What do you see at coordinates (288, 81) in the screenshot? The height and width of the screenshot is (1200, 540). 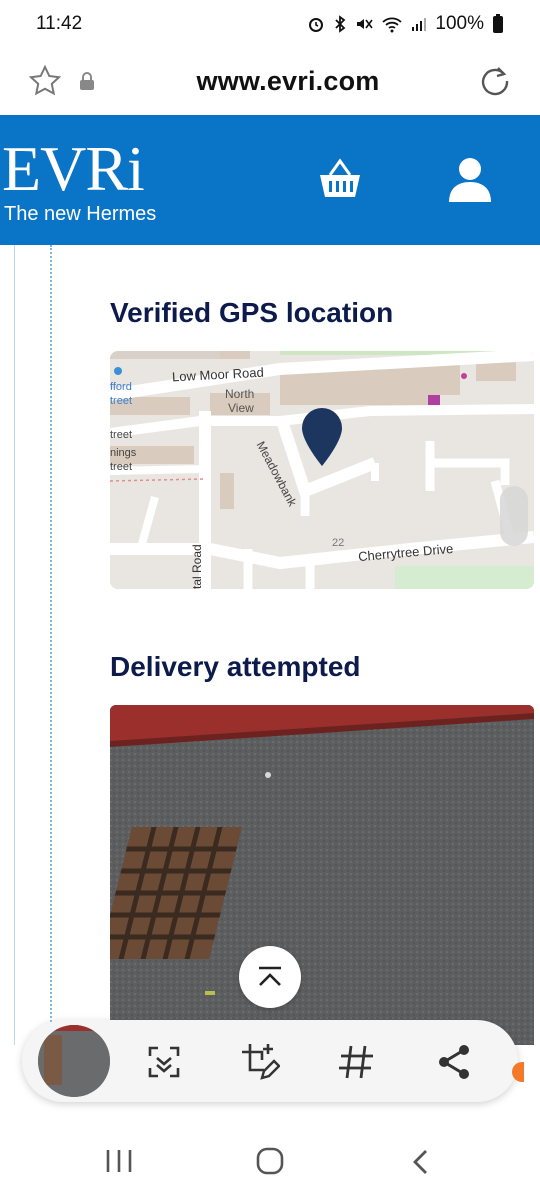 I see `url-text: www.evri.com` at bounding box center [288, 81].